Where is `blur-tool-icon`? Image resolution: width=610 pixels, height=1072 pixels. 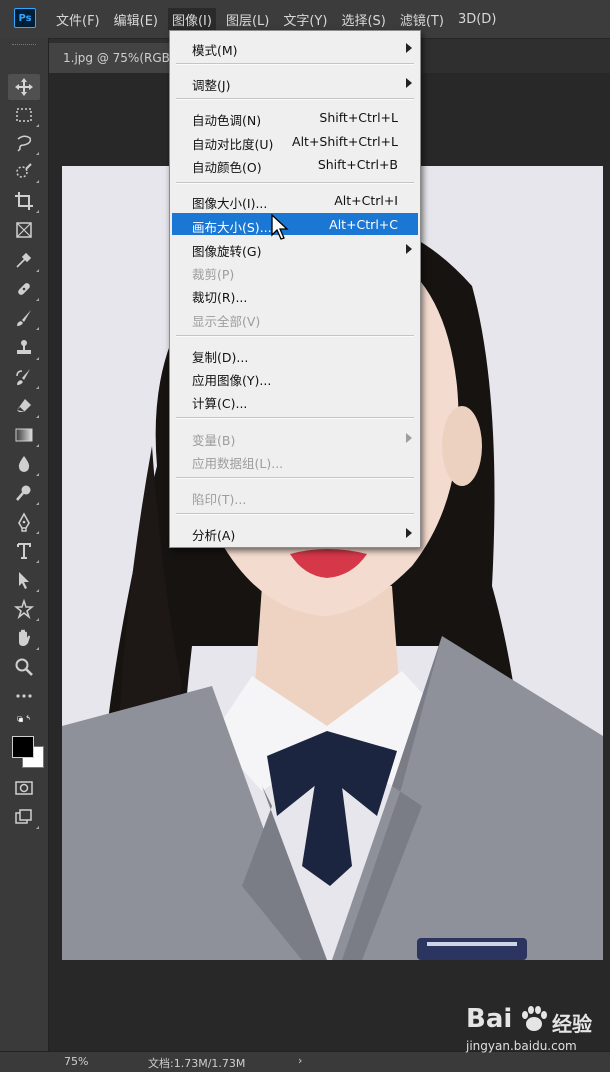 blur-tool-icon is located at coordinates (24, 464).